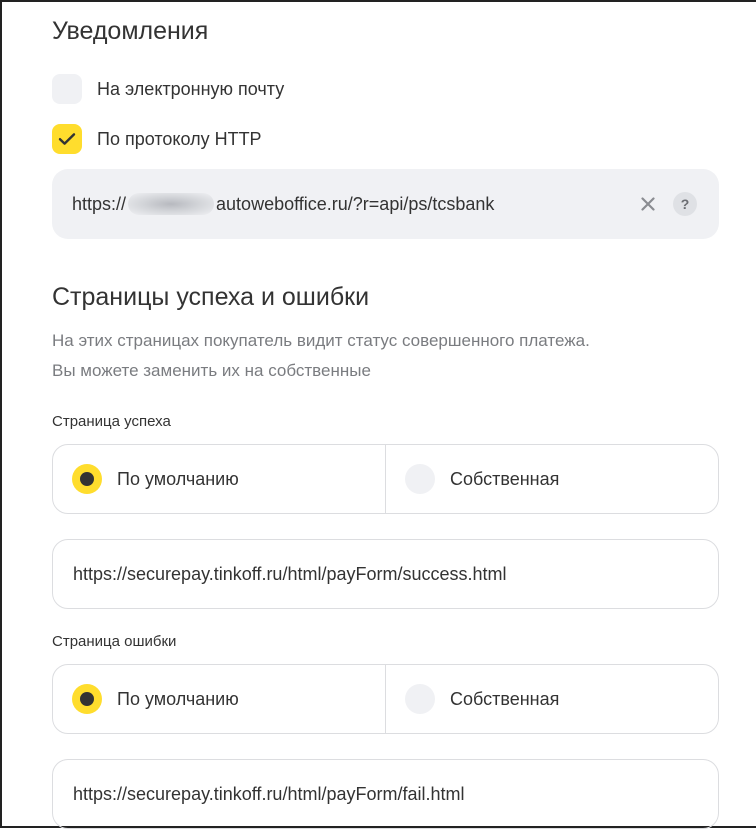  I want to click on fail-page-radio-group: По умолчанию Собственная, so click(385, 699).